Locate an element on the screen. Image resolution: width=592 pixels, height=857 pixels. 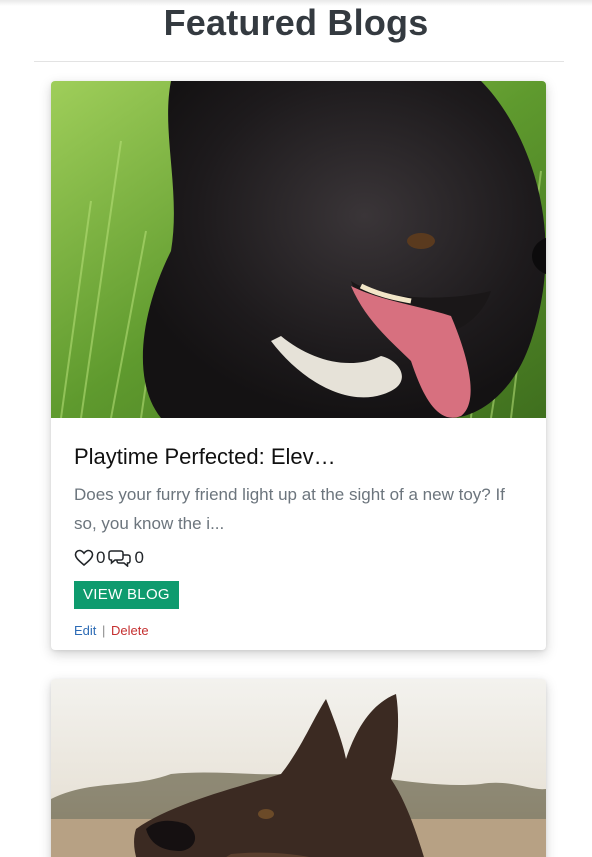
blog-admin-actions: Edit | Delete is located at coordinates (298, 630).